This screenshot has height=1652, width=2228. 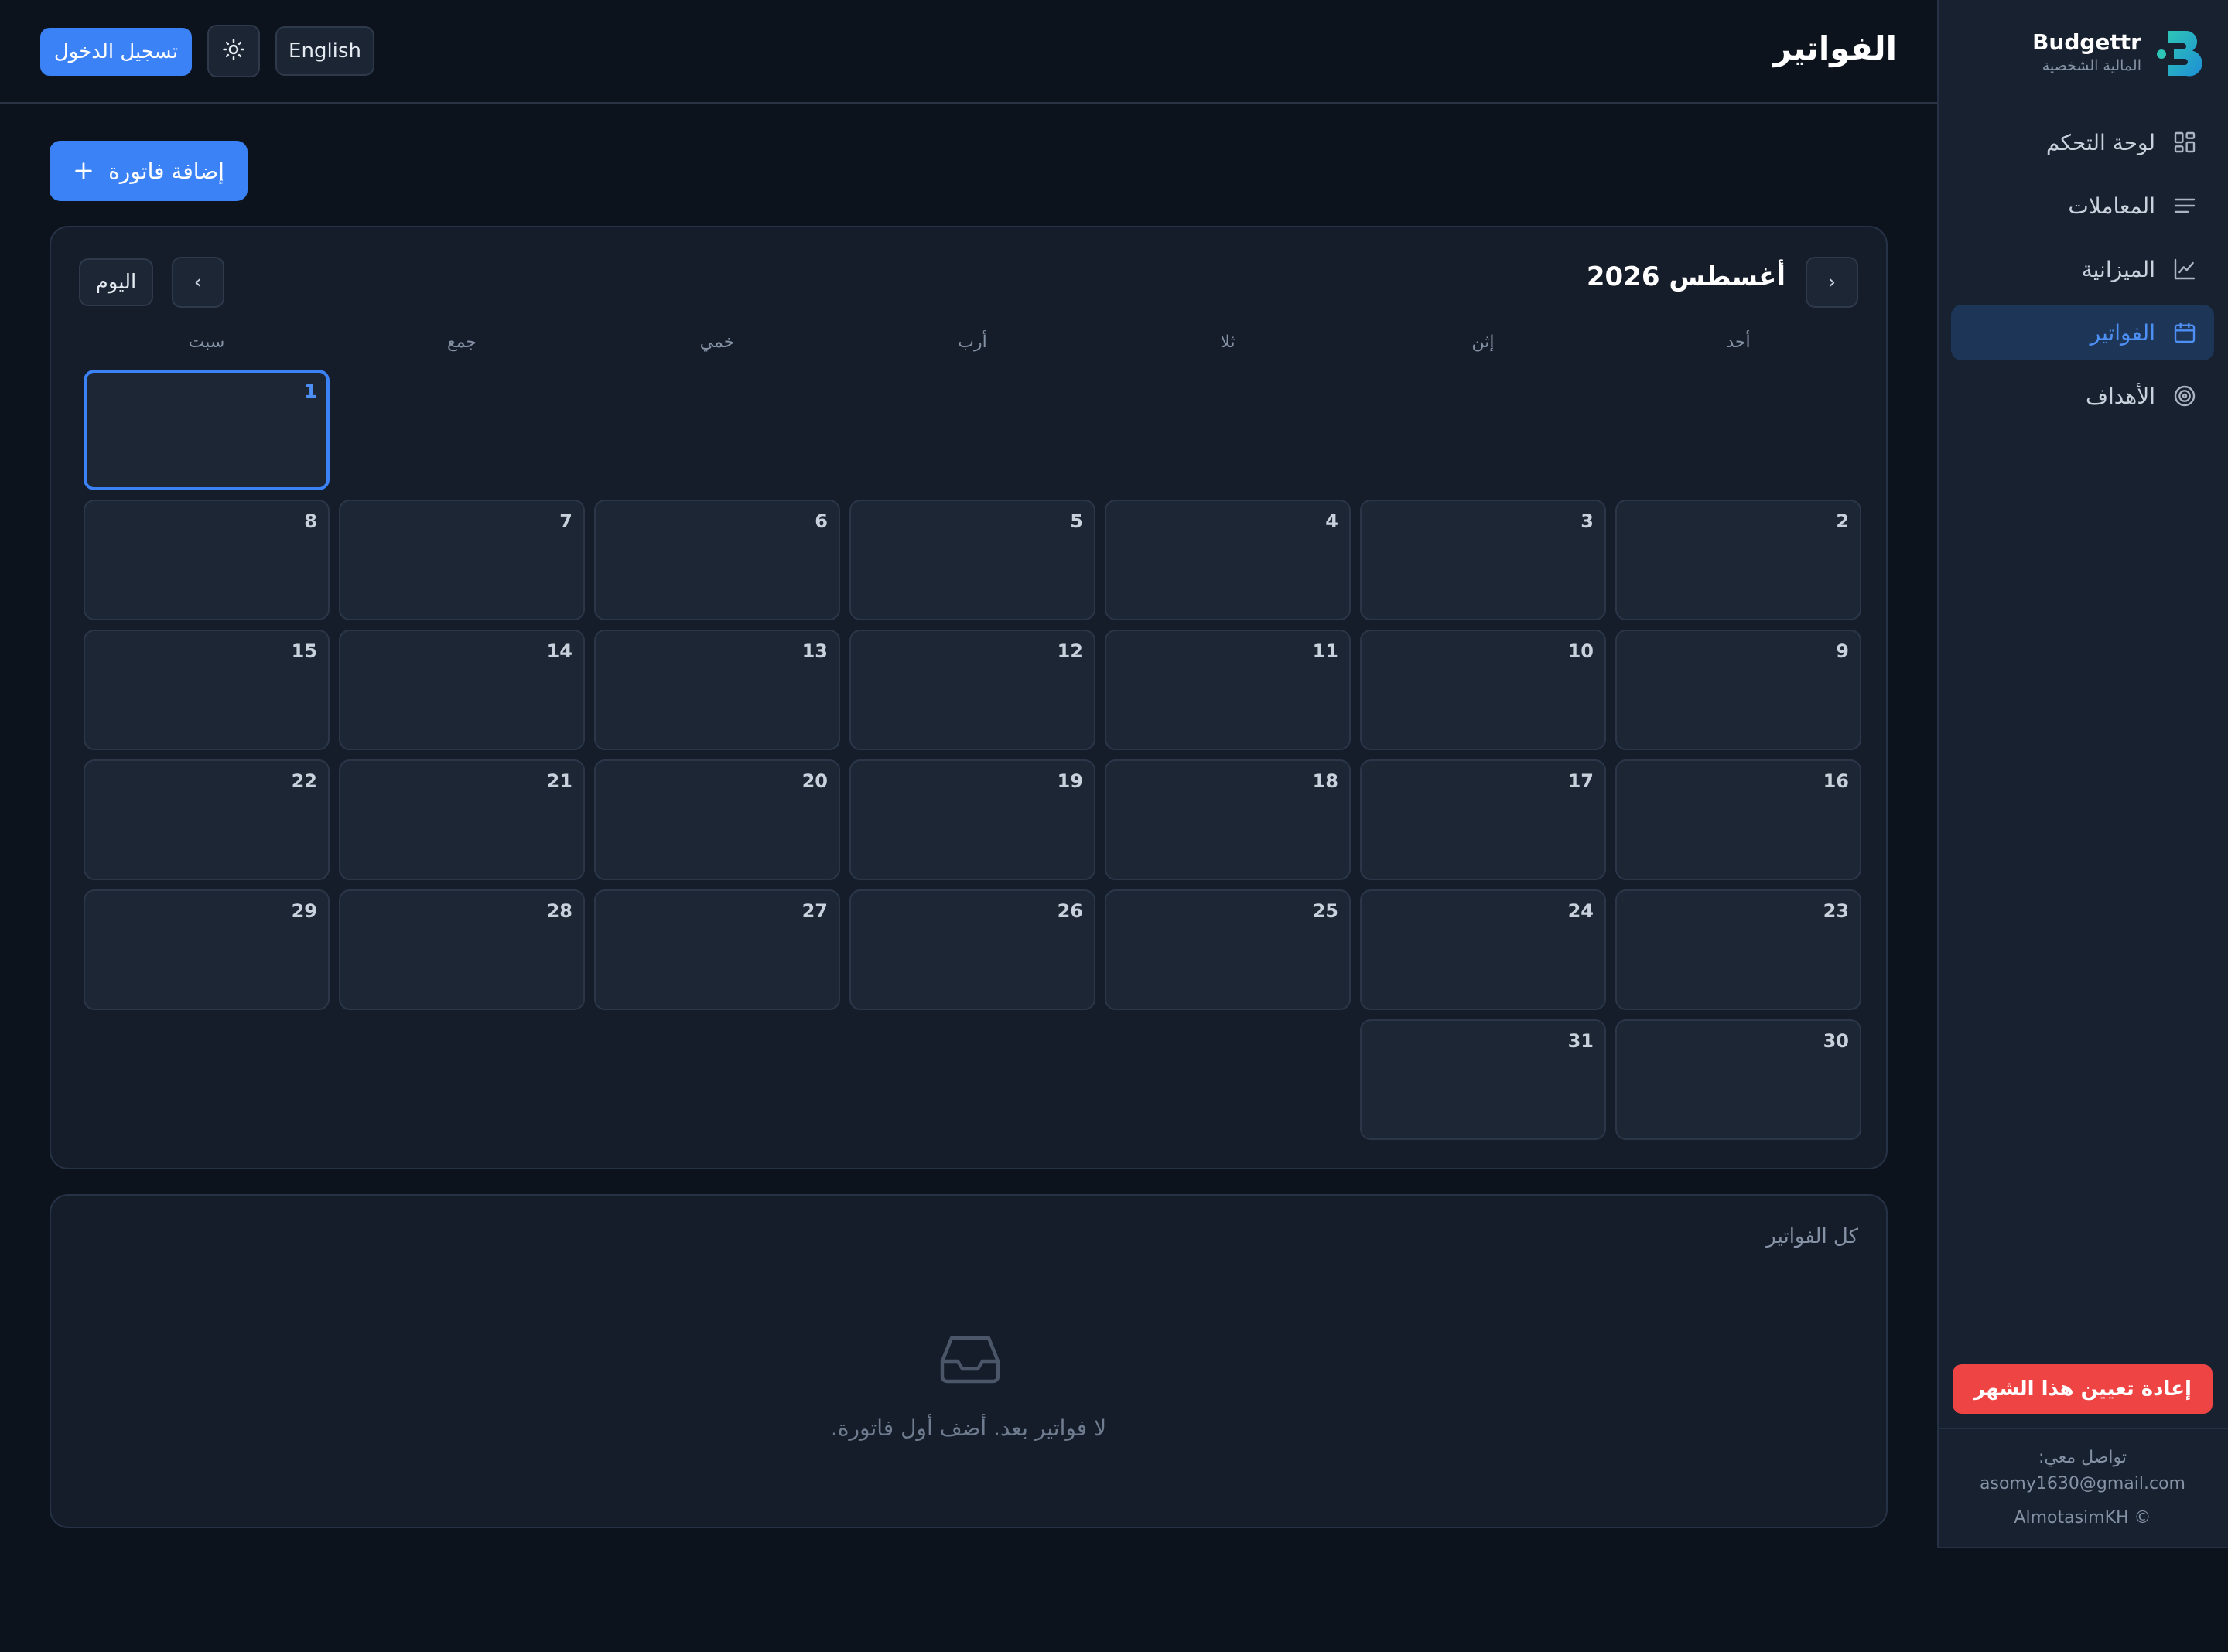 What do you see at coordinates (207, 819) in the screenshot?
I see `calendar-day: 22` at bounding box center [207, 819].